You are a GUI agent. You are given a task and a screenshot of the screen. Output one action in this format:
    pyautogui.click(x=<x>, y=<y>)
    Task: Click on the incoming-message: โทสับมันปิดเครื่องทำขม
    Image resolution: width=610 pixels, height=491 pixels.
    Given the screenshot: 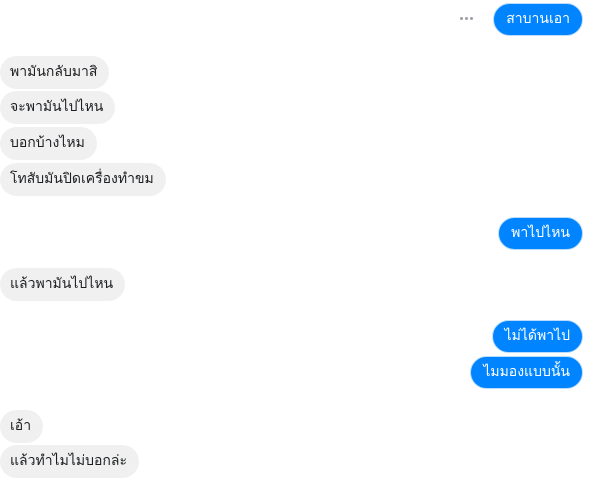 What is the action you would take?
    pyautogui.click(x=83, y=179)
    